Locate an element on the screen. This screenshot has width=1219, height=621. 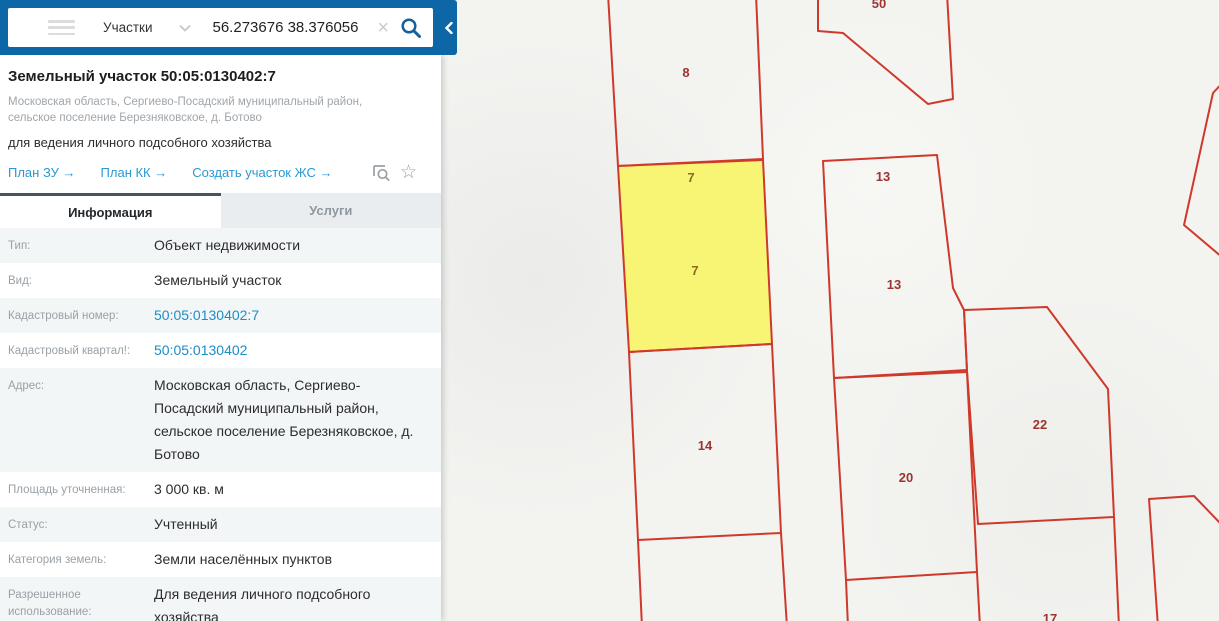
search-input is located at coordinates (291, 27).